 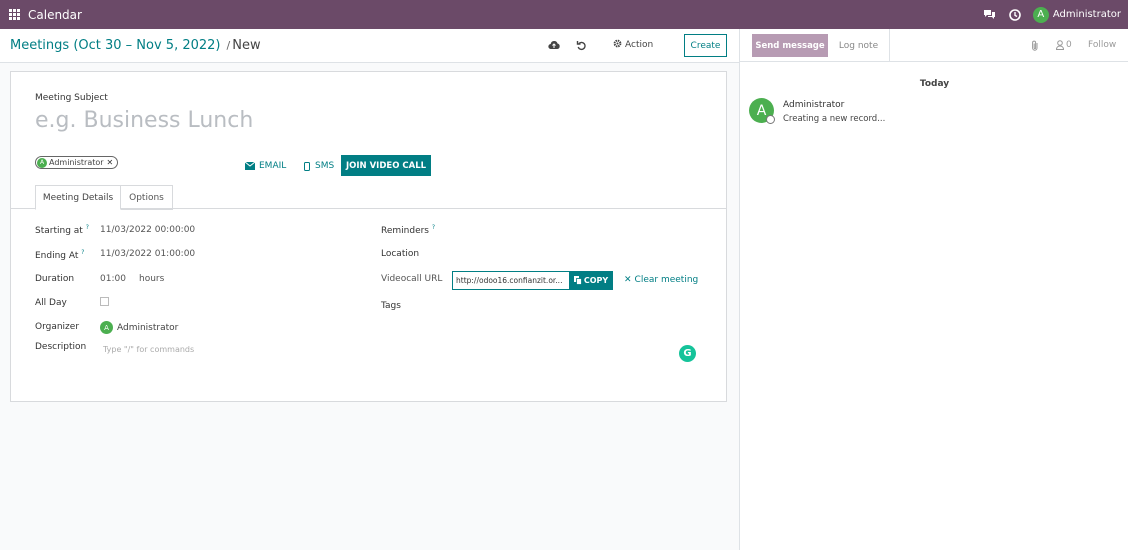 I want to click on mobile-icon, so click(x=307, y=166).